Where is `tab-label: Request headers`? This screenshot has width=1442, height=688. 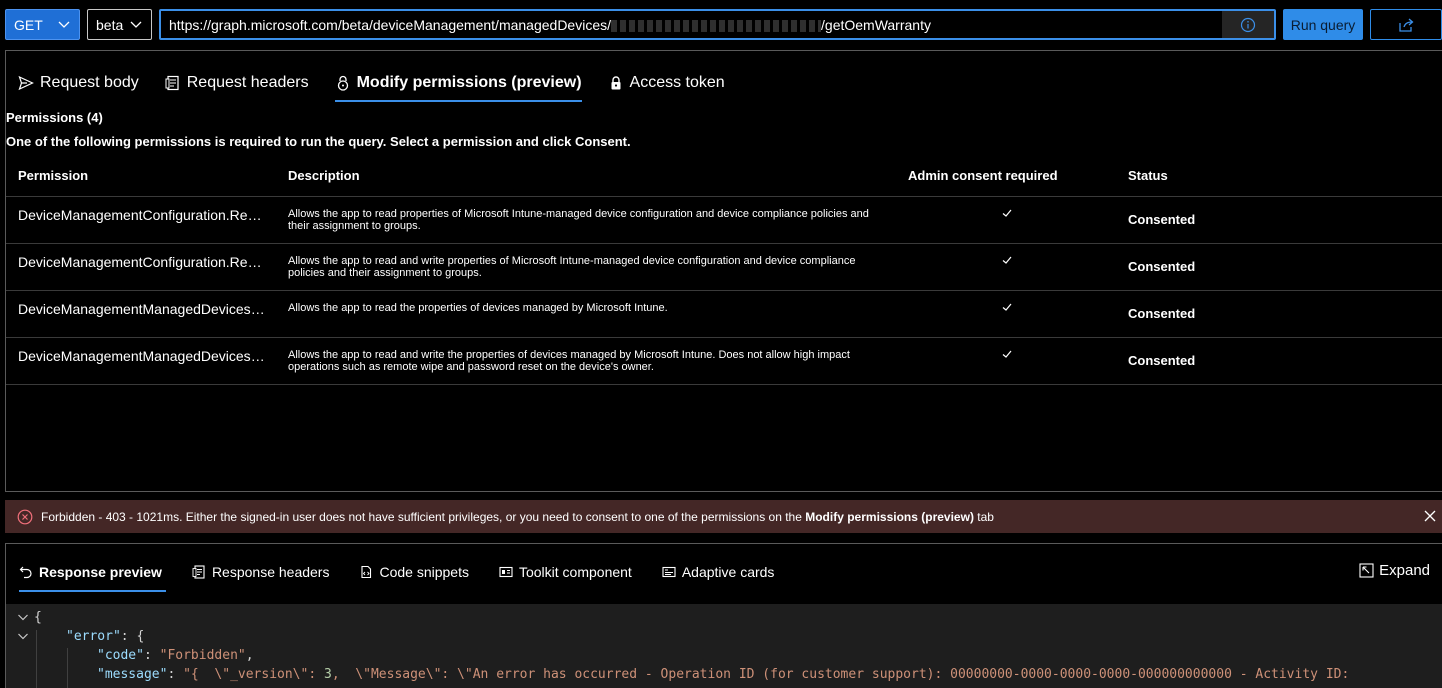
tab-label: Request headers is located at coordinates (247, 82).